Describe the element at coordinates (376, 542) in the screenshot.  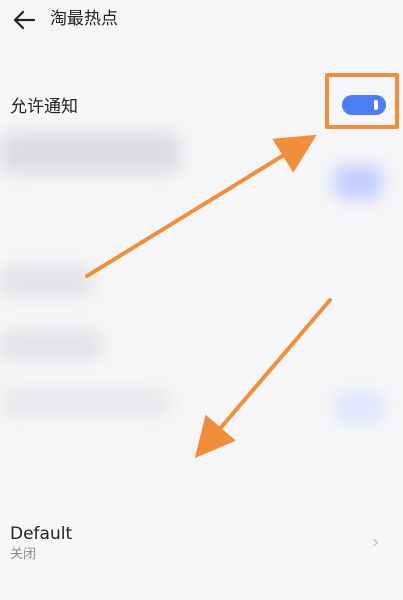
I see `chevron-right-icon: ›` at that location.